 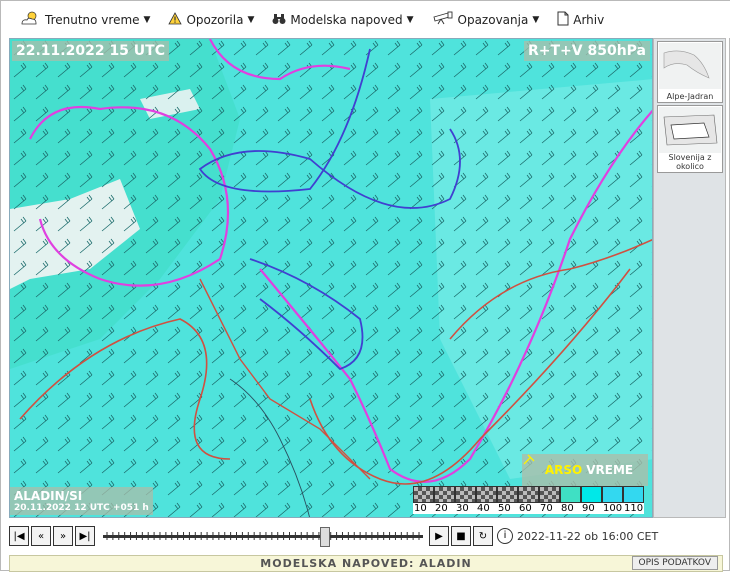 I want to click on menu-model-label: Modelska napoved, so click(x=346, y=19).